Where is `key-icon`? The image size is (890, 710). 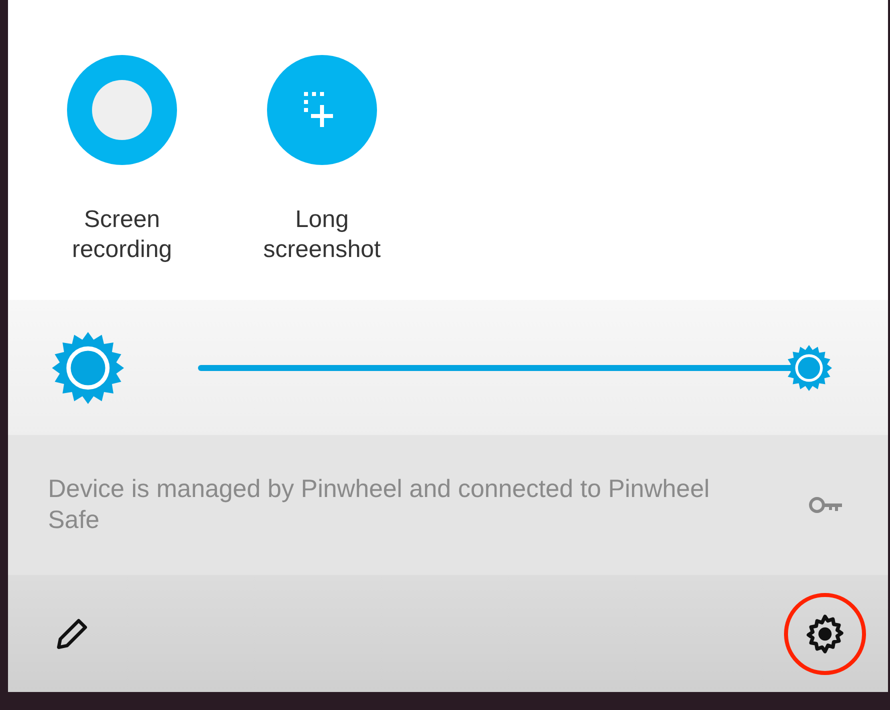
key-icon is located at coordinates (826, 505).